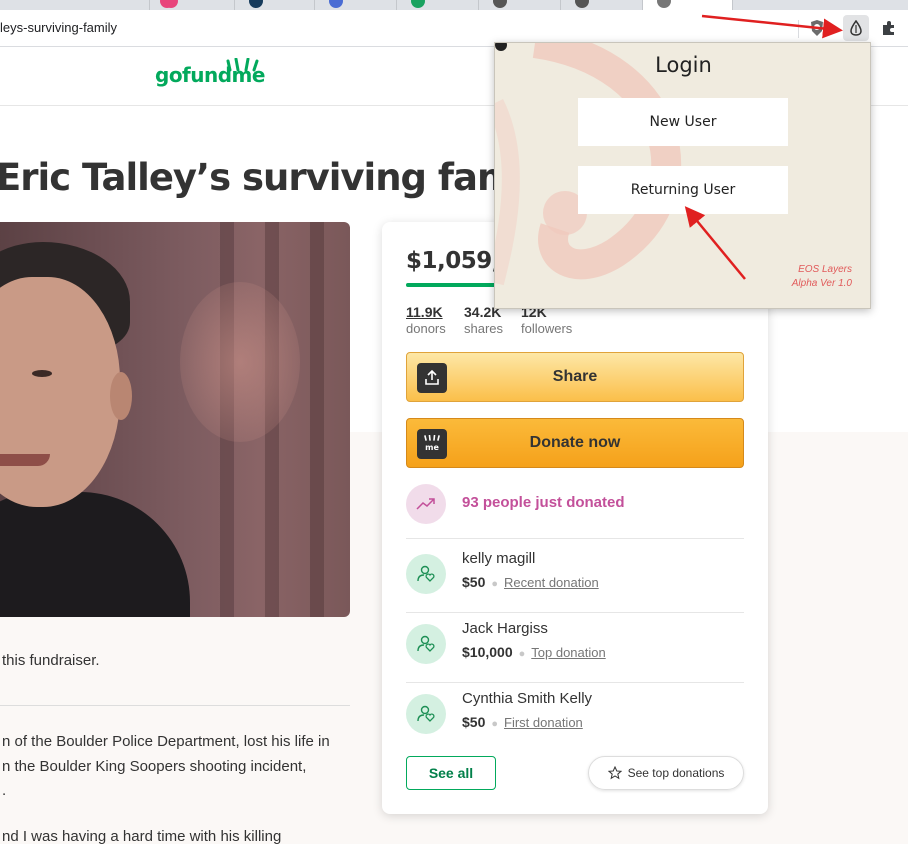 This screenshot has height=845, width=908. Describe the element at coordinates (821, 283) in the screenshot. I see `version-line: Alpha Ver 1.0` at that location.